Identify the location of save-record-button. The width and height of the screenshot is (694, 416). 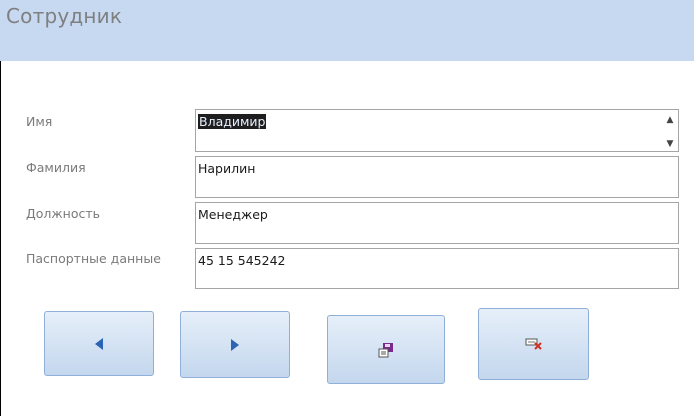
(386, 349).